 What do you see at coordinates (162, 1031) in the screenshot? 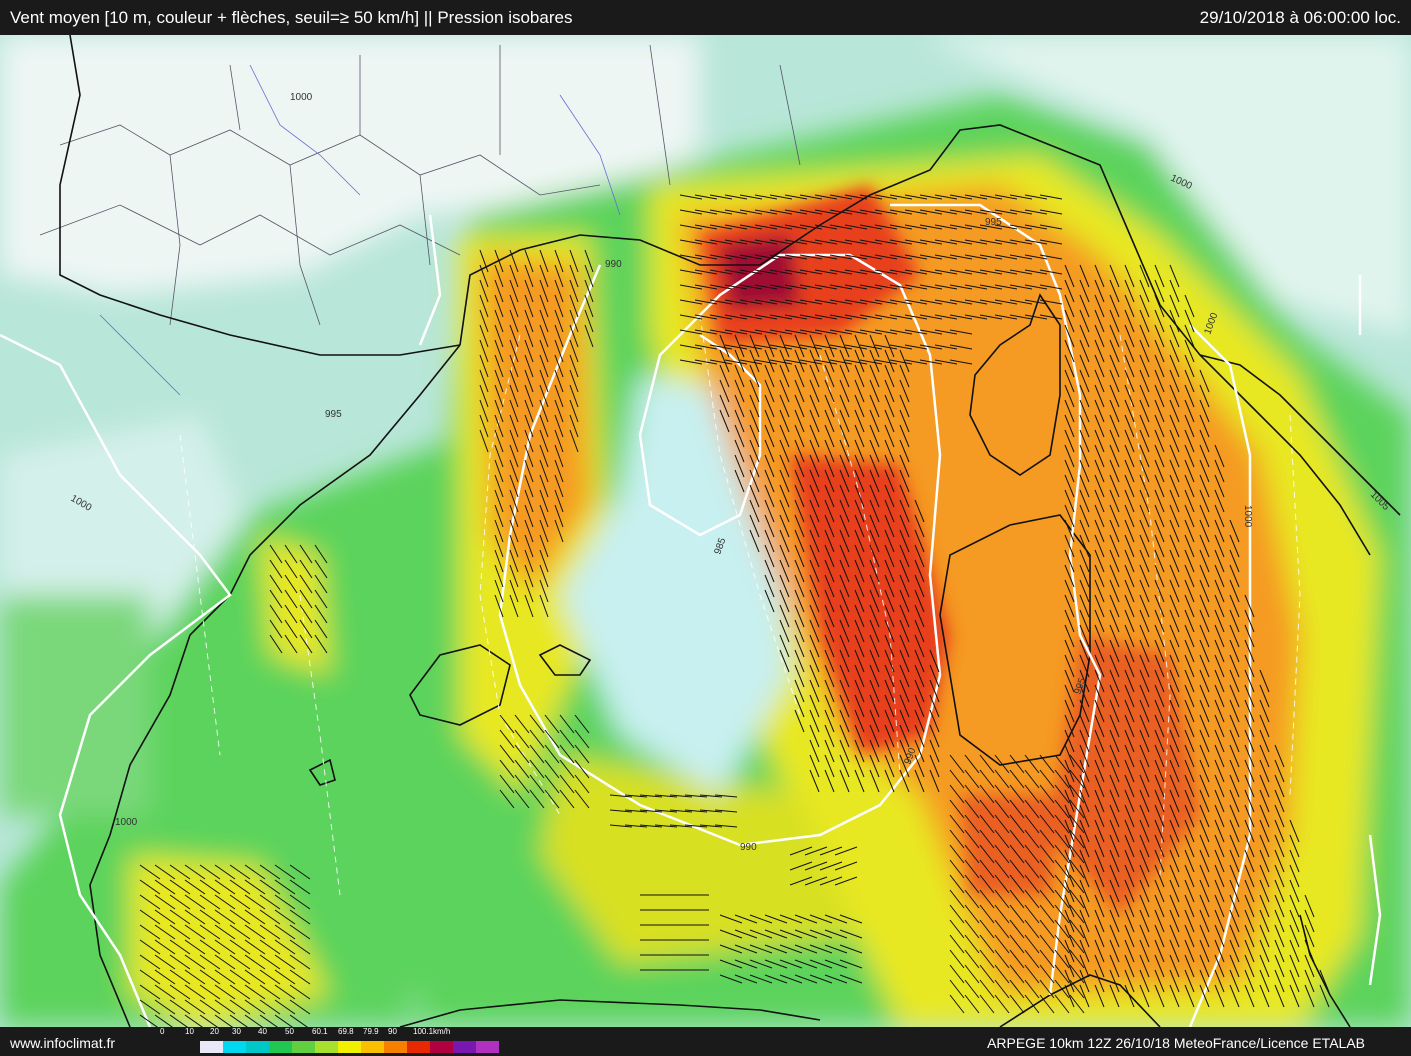
I see `legend-label: 0` at bounding box center [162, 1031].